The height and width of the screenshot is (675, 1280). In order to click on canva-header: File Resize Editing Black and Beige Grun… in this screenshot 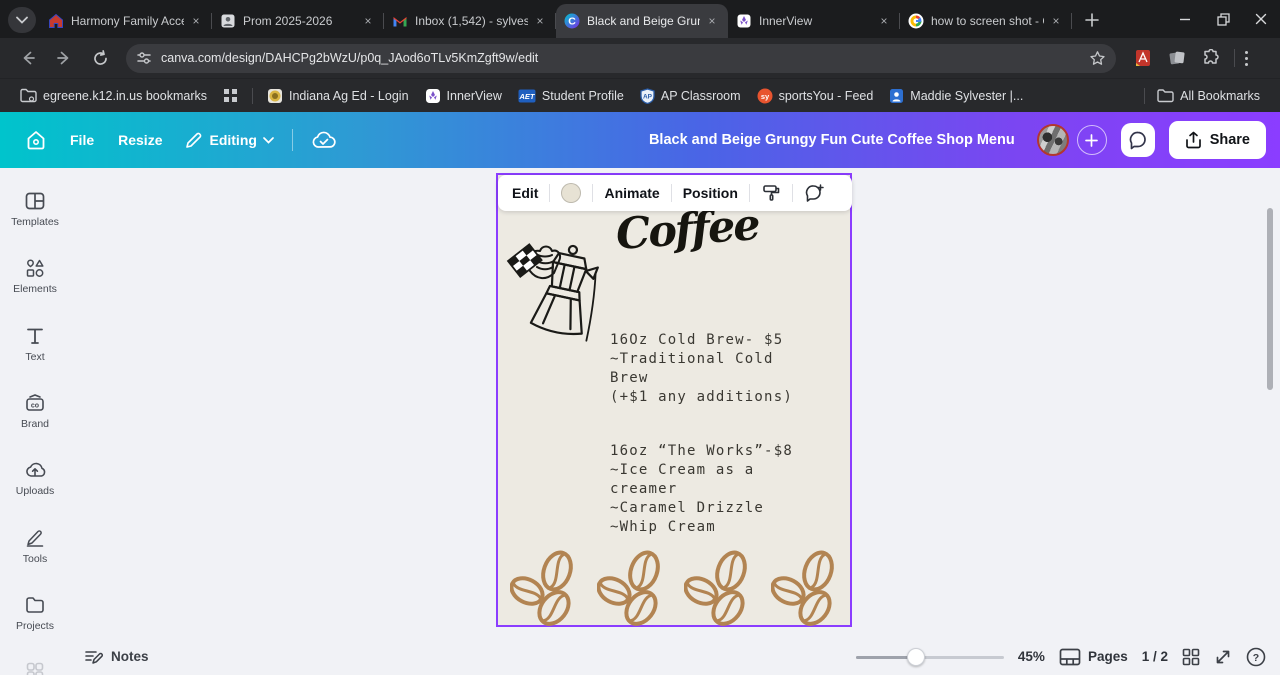, I will do `click(640, 140)`.